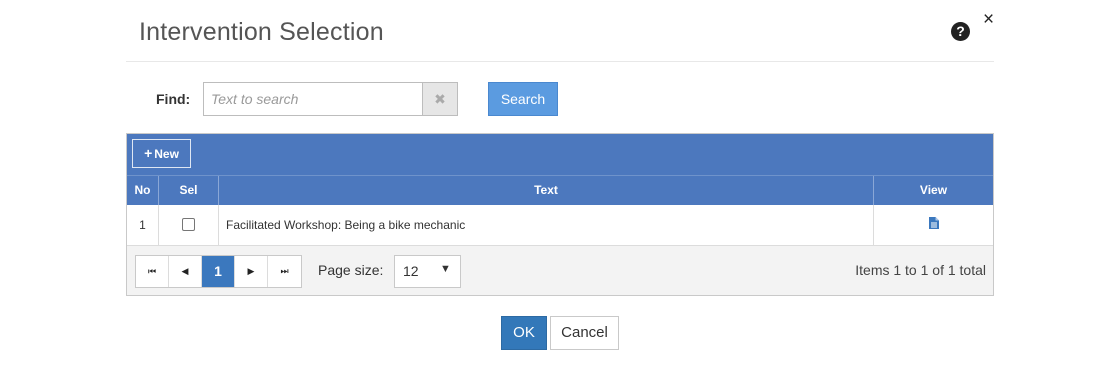  I want to click on title-divider, so click(560, 61).